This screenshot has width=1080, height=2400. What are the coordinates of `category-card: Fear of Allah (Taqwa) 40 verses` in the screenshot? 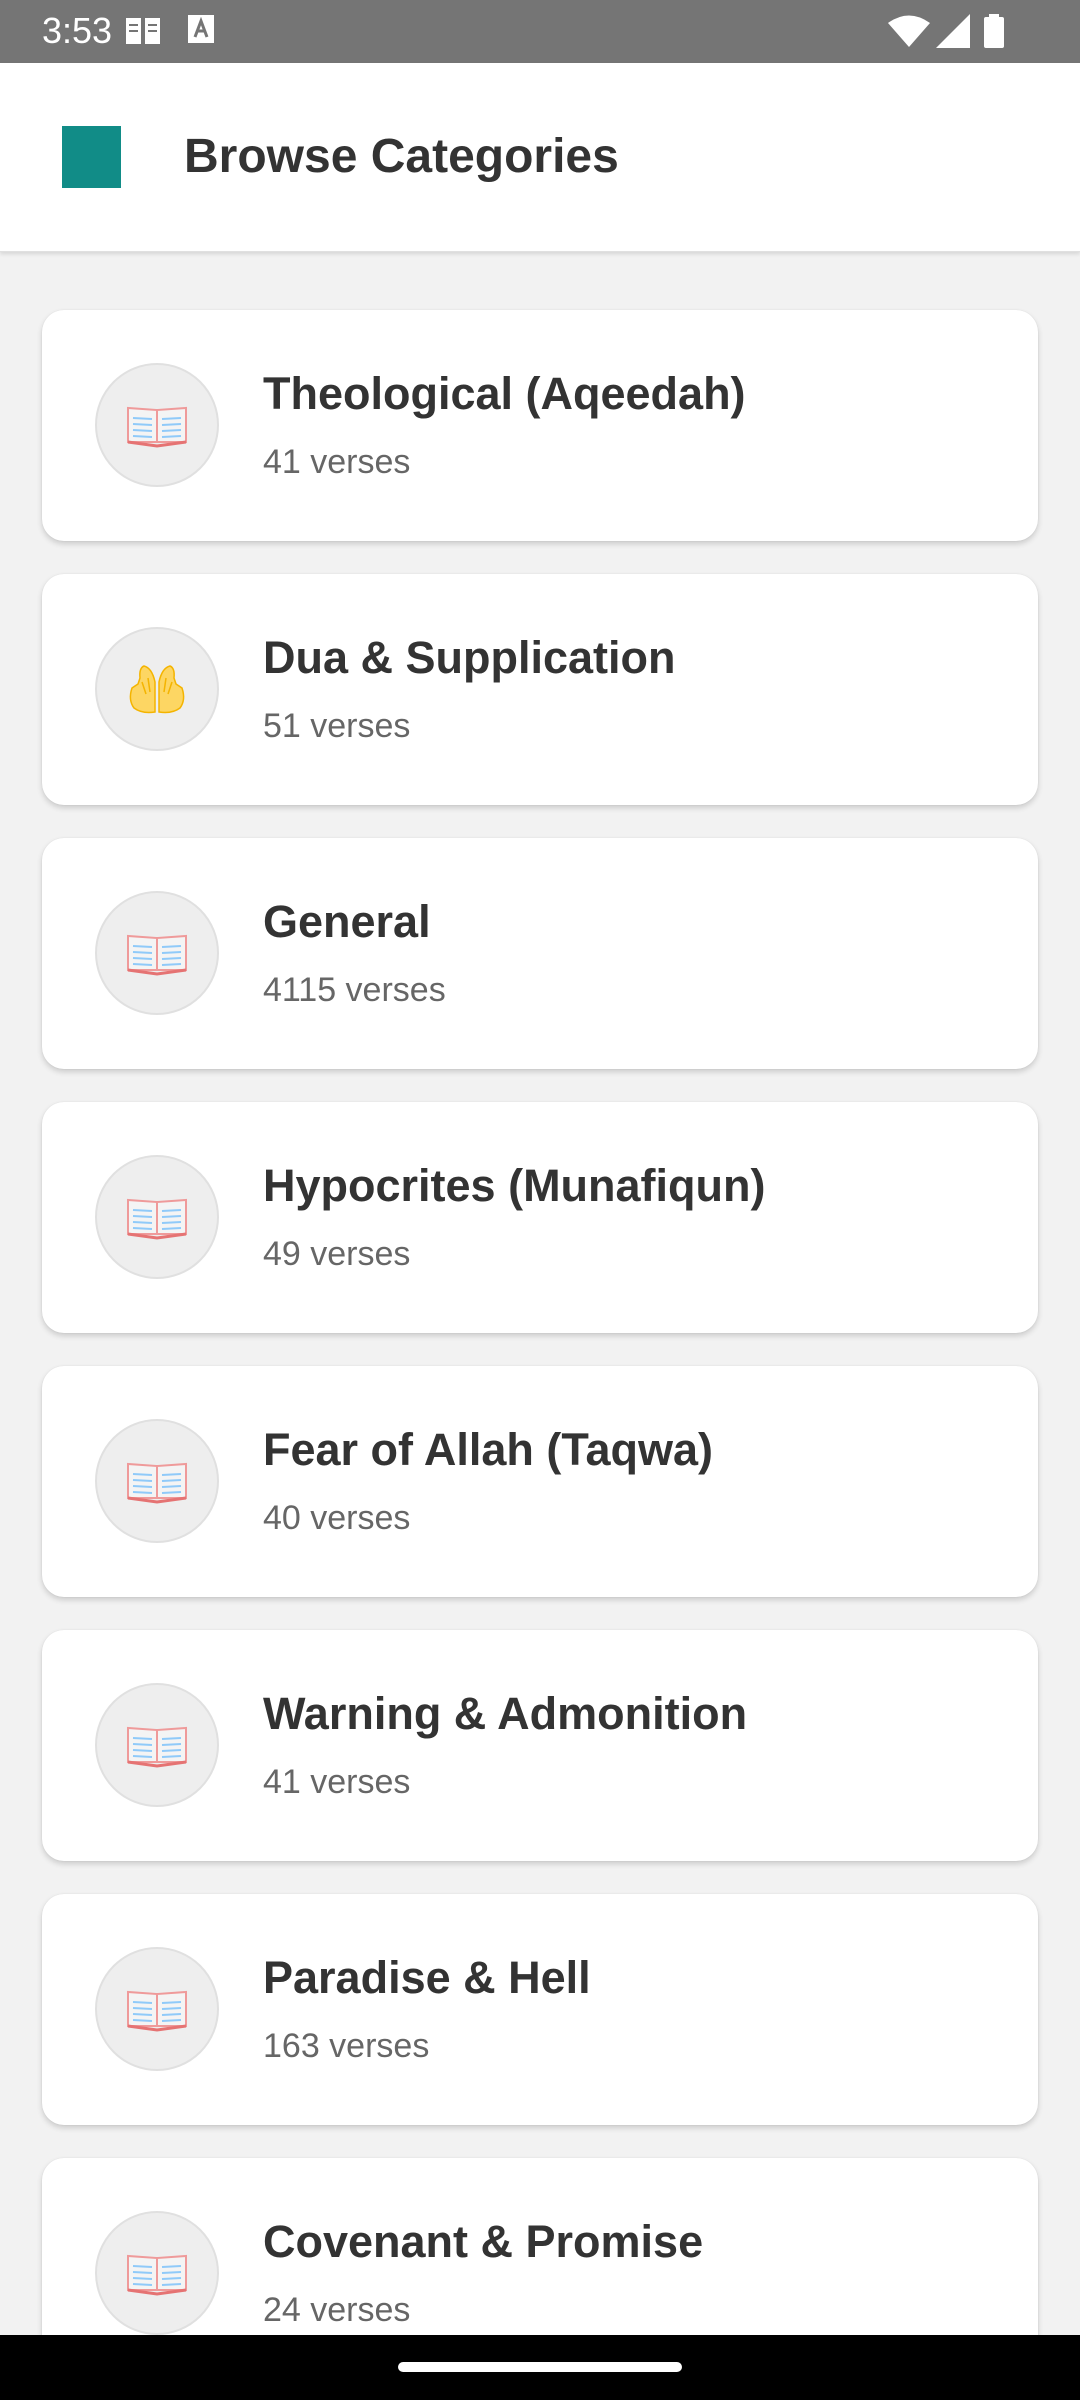 It's located at (540, 1481).